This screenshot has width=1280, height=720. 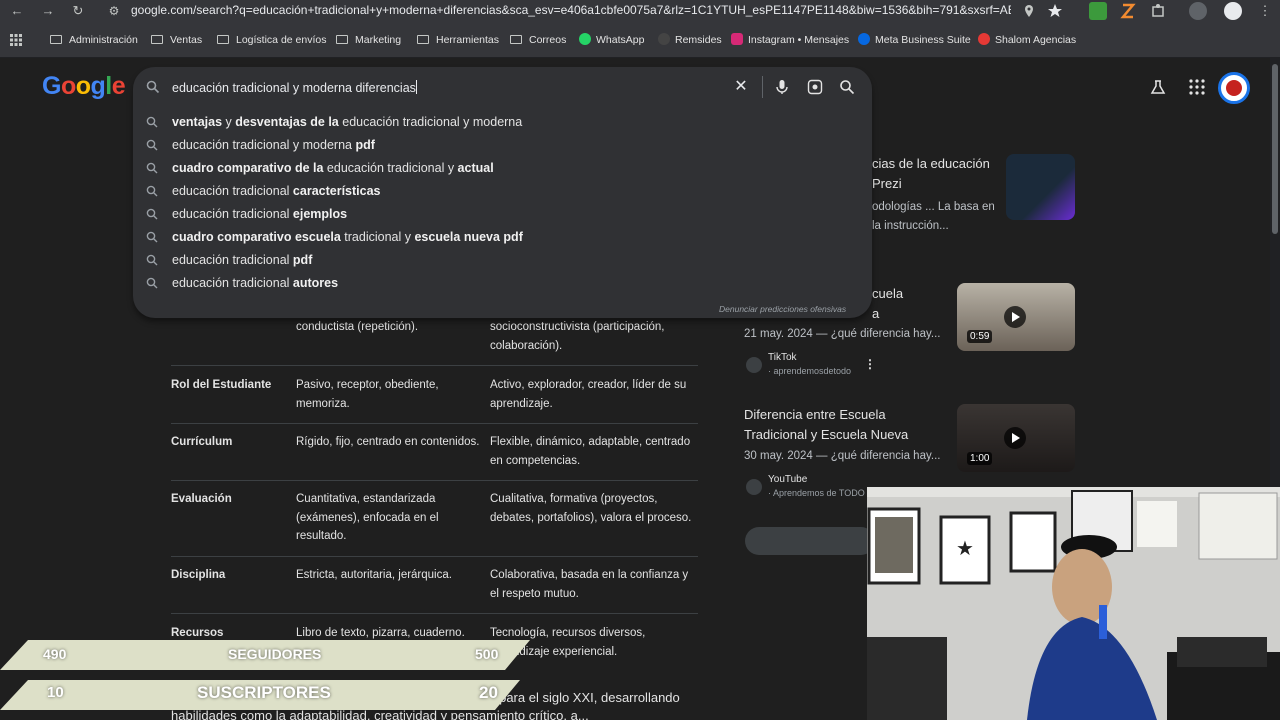 What do you see at coordinates (790, 41) in the screenshot?
I see `bookmark-instagram: Instagram • Mensajes` at bounding box center [790, 41].